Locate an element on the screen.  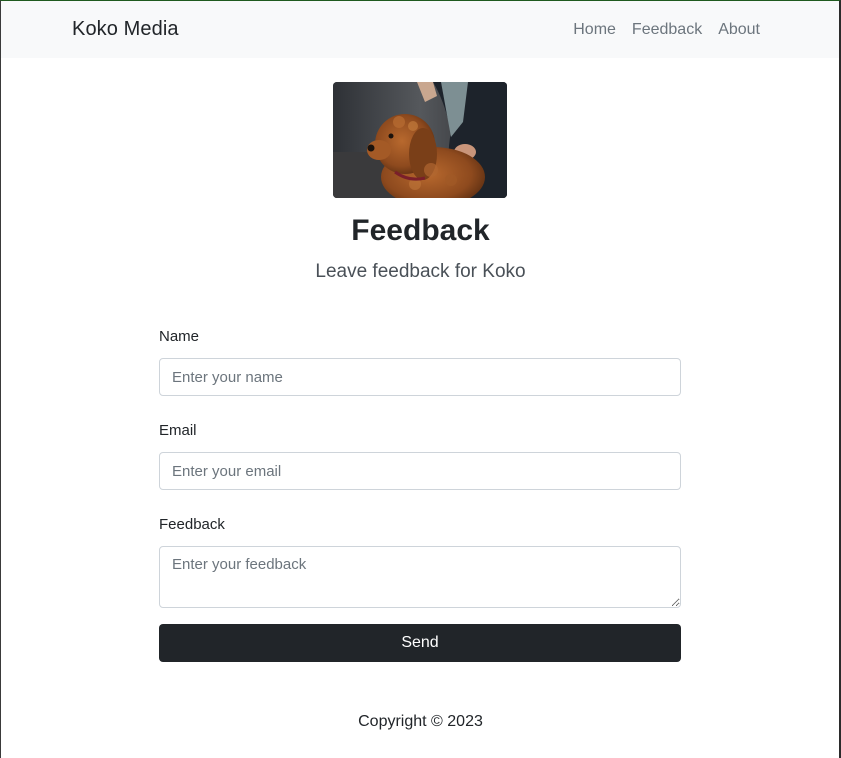
email-label: Email is located at coordinates (178, 430).